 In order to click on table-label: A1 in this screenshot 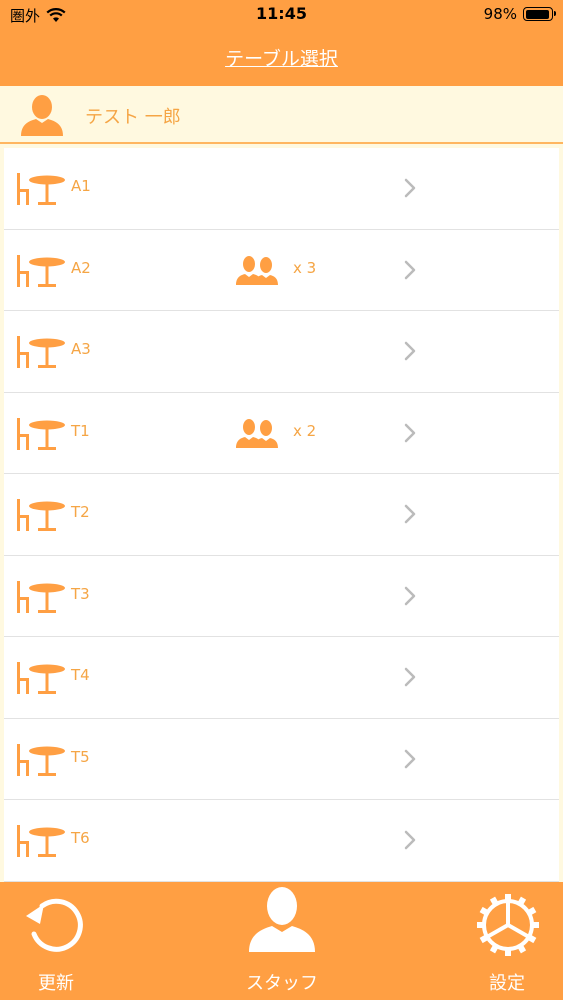, I will do `click(81, 186)`.